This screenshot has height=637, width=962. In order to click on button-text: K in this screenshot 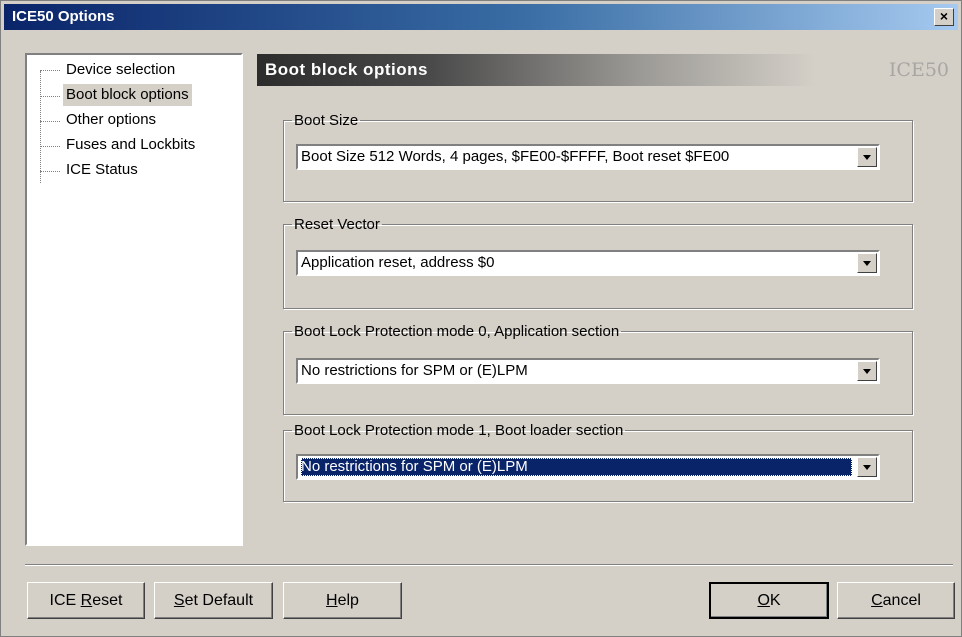, I will do `click(775, 600)`.